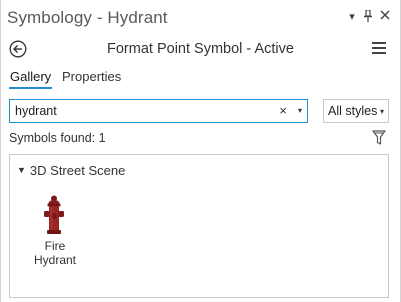 The width and height of the screenshot is (401, 302). I want to click on symbol-label-line1: Fire, so click(55, 246).